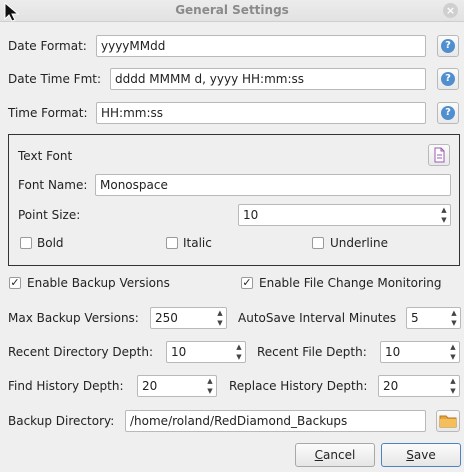  Describe the element at coordinates (55, 79) in the screenshot. I see `datetime-format-label: Date Time Fmt:` at that location.